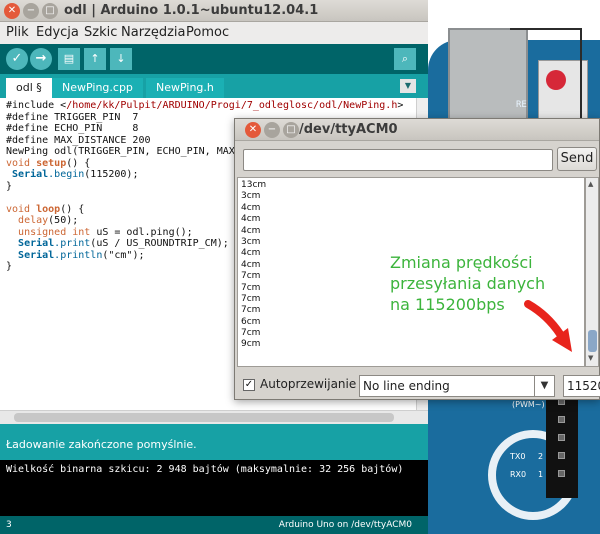 The height and width of the screenshot is (534, 600). I want to click on menu-szkic: Szkic, so click(100, 32).